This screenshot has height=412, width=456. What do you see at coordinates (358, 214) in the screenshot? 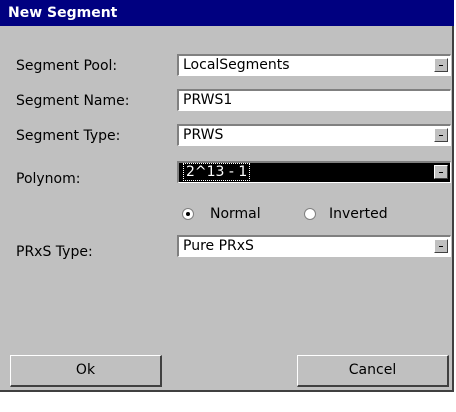
I see `radio-inverted-label: Inverted` at bounding box center [358, 214].